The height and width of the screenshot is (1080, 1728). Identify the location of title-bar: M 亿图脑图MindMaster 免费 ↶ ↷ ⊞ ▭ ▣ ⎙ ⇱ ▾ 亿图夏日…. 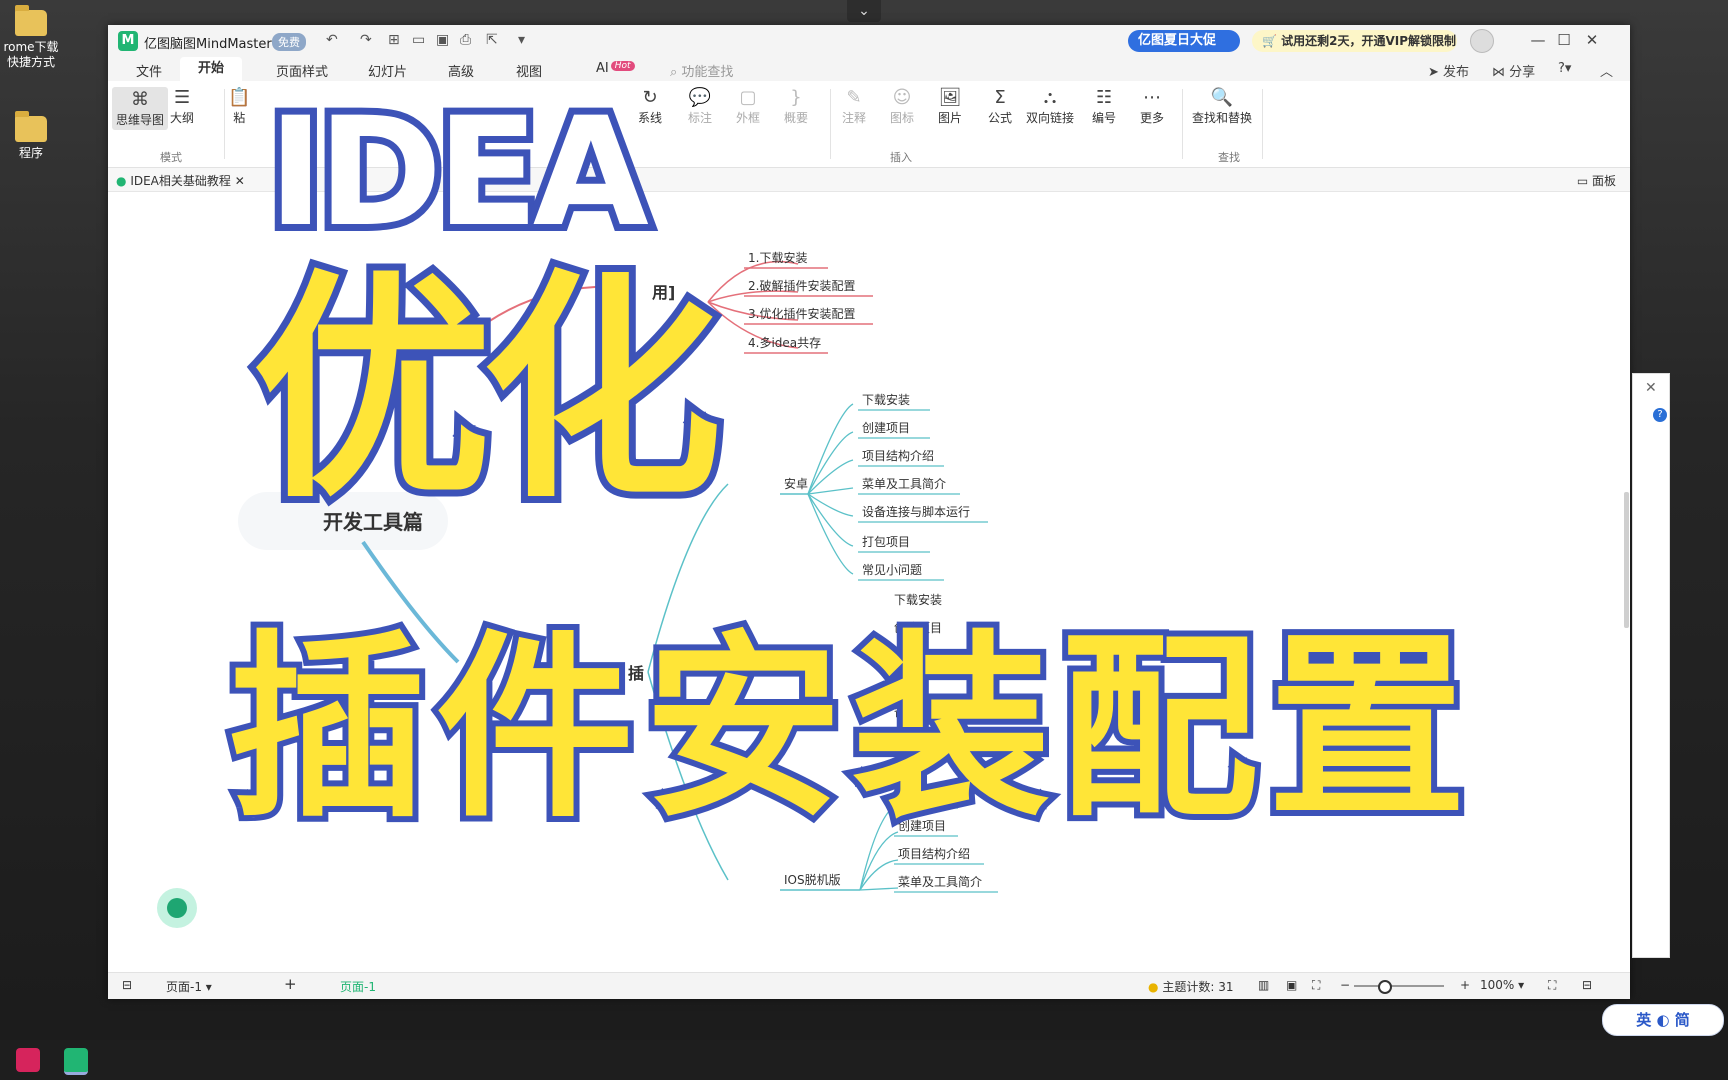
(869, 41).